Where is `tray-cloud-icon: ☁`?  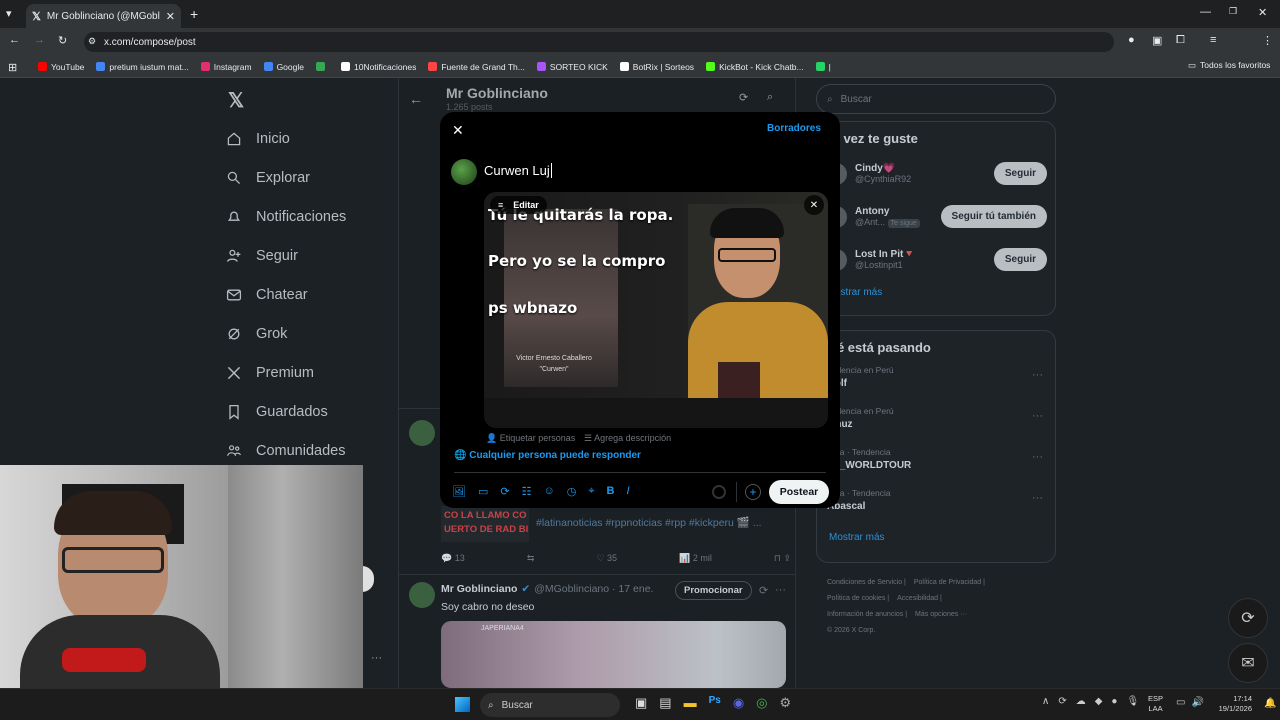 tray-cloud-icon: ☁ is located at coordinates (1081, 701).